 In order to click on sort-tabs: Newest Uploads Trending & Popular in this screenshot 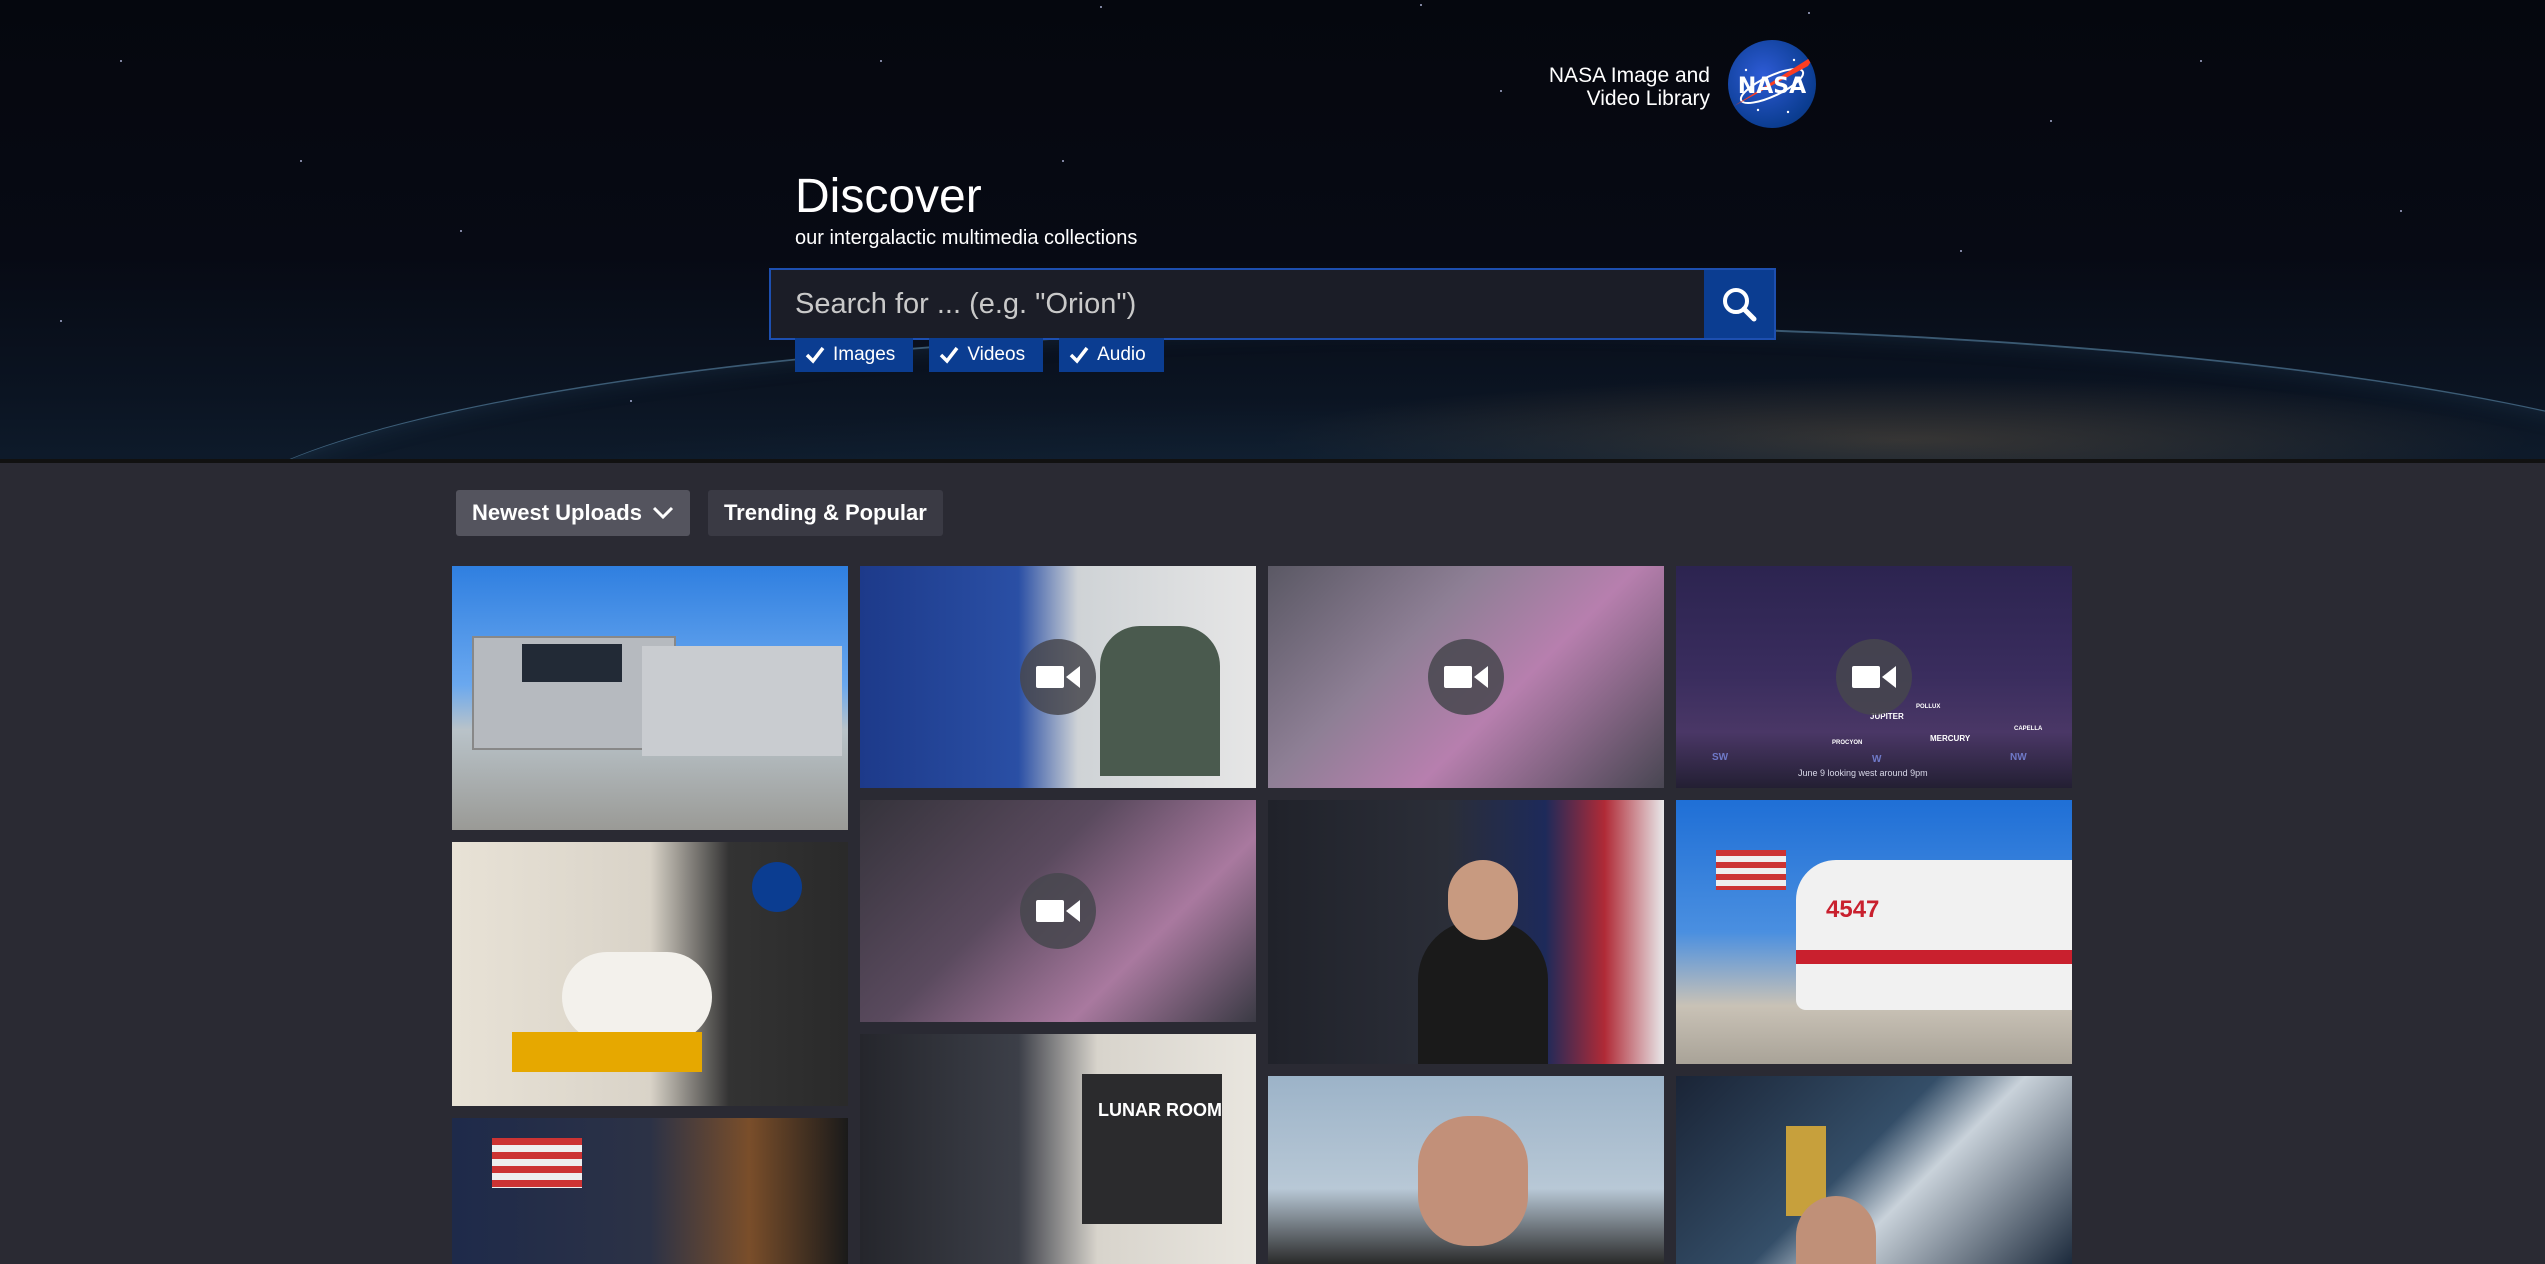, I will do `click(699, 513)`.